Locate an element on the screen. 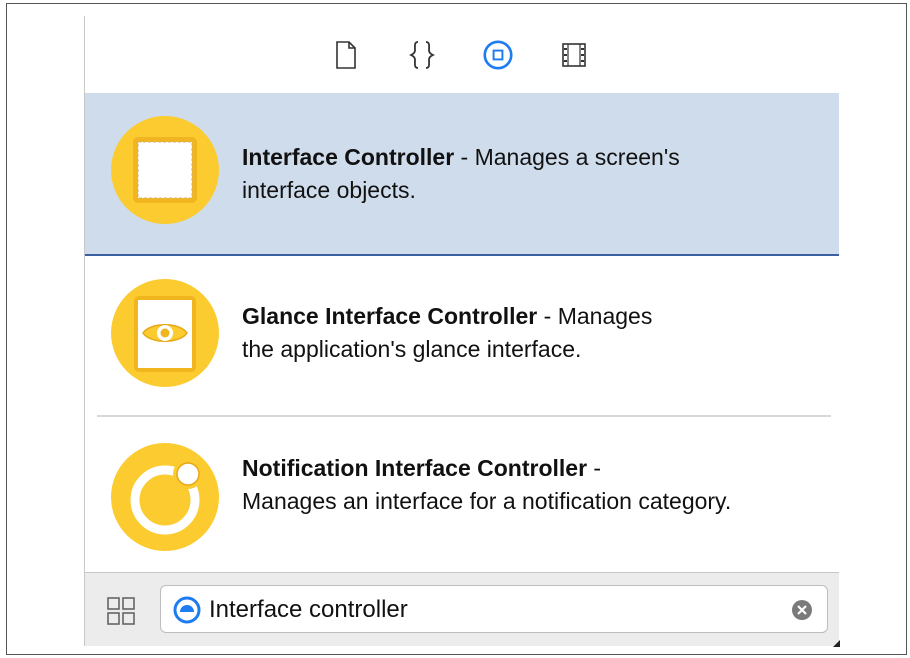 The width and height of the screenshot is (910, 658). glance-controller-icon is located at coordinates (165, 333).